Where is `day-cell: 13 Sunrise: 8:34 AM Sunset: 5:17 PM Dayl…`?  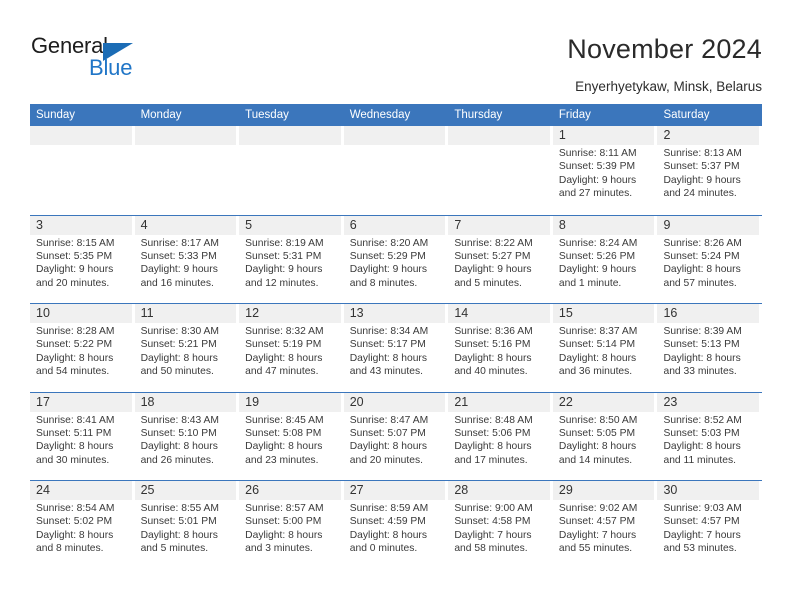
day-cell: 13 Sunrise: 8:34 AM Sunset: 5:17 PM Dayl… is located at coordinates (396, 348).